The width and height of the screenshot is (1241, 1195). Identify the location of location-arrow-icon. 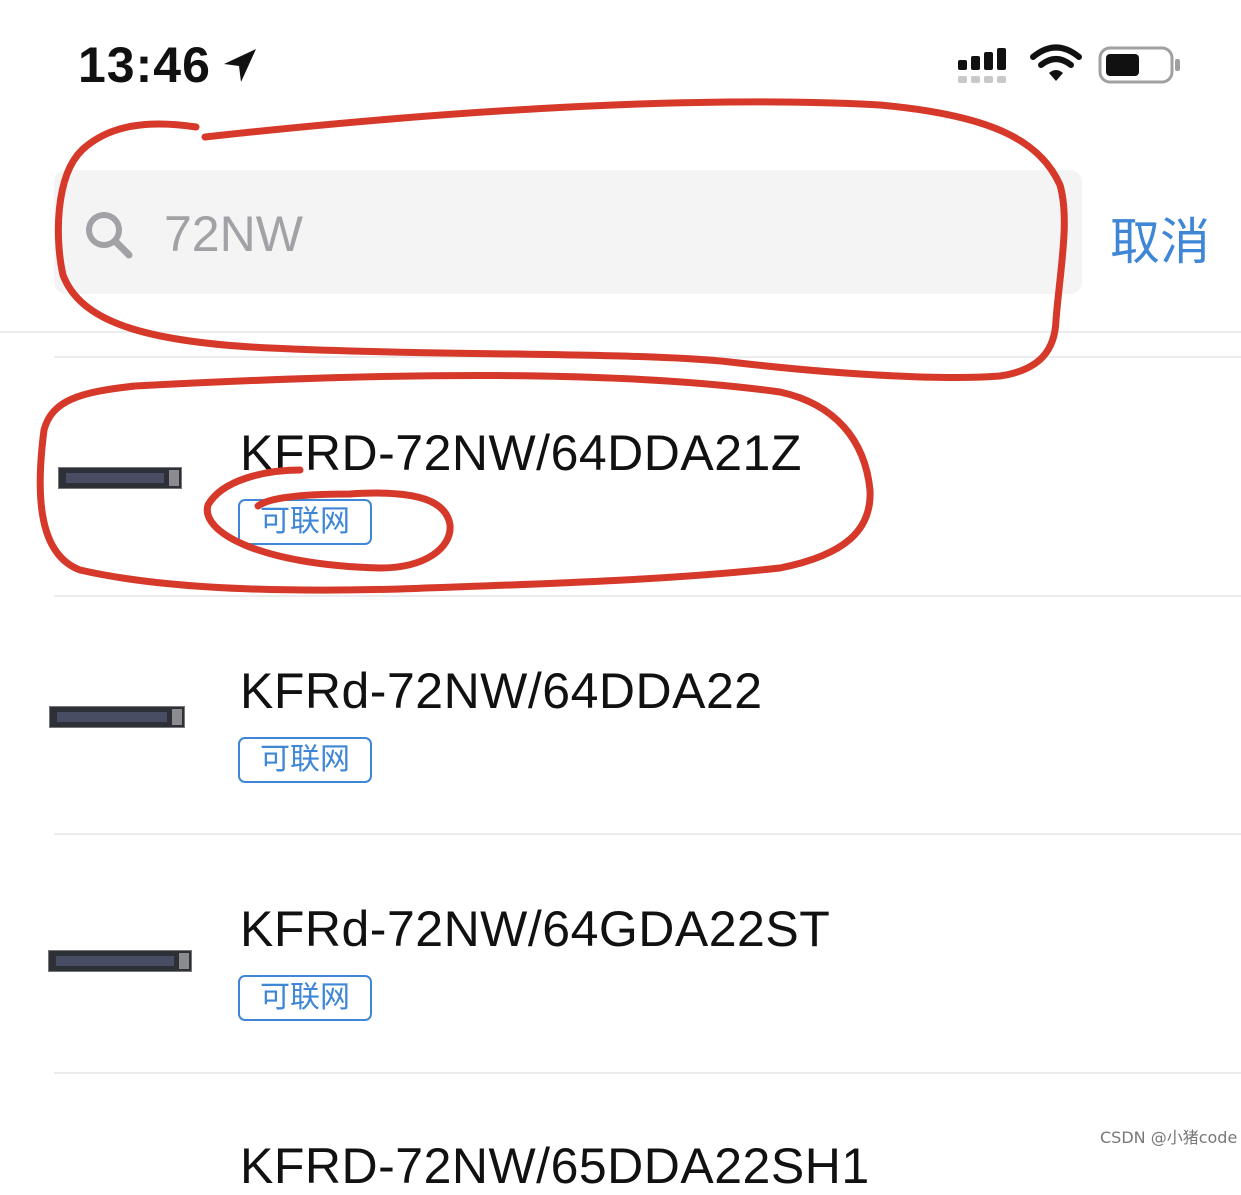
(240, 65).